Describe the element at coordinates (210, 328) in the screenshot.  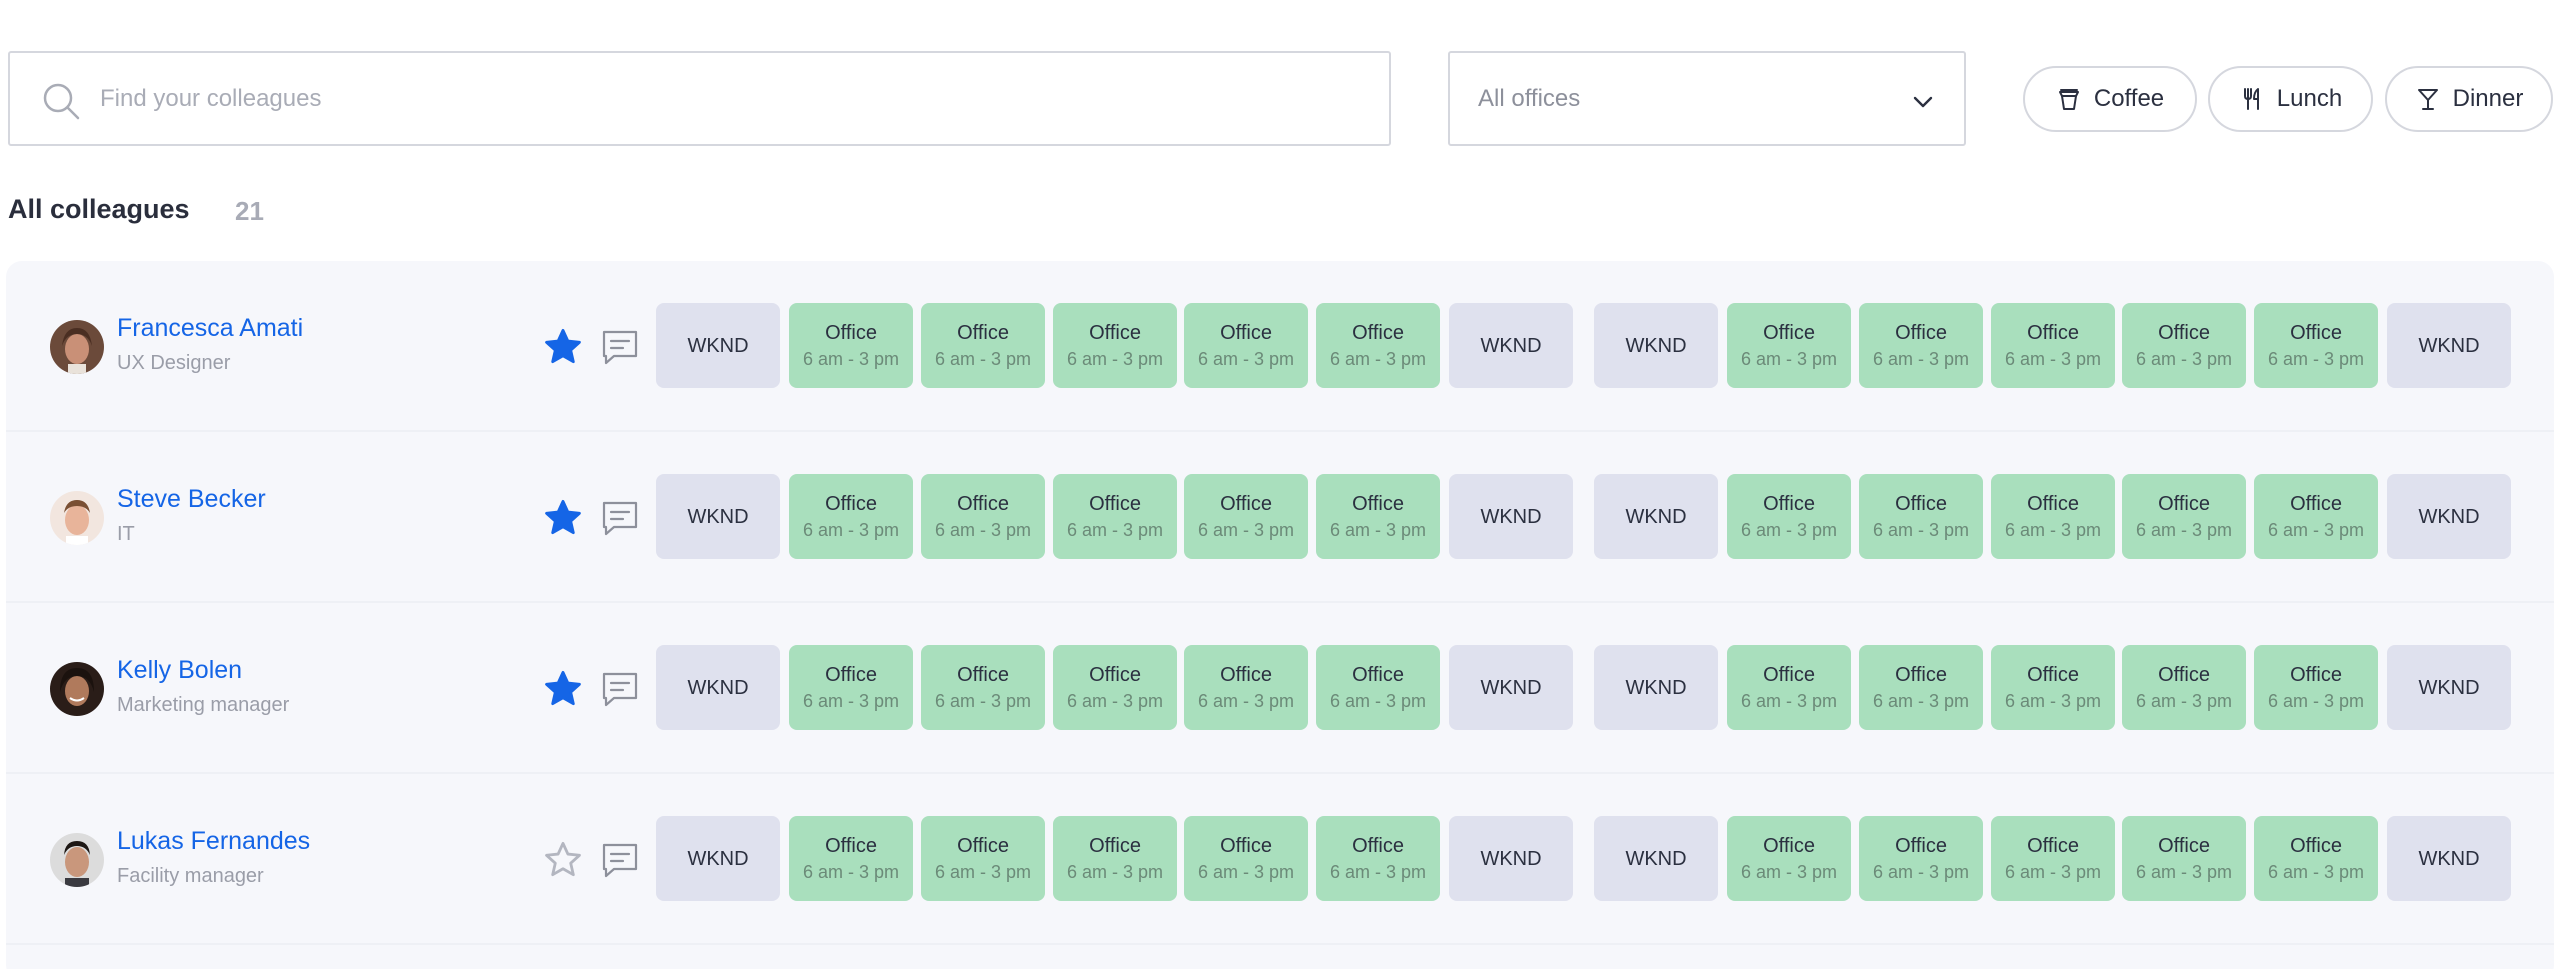
I see `colleague-name: Francesca Amati` at that location.